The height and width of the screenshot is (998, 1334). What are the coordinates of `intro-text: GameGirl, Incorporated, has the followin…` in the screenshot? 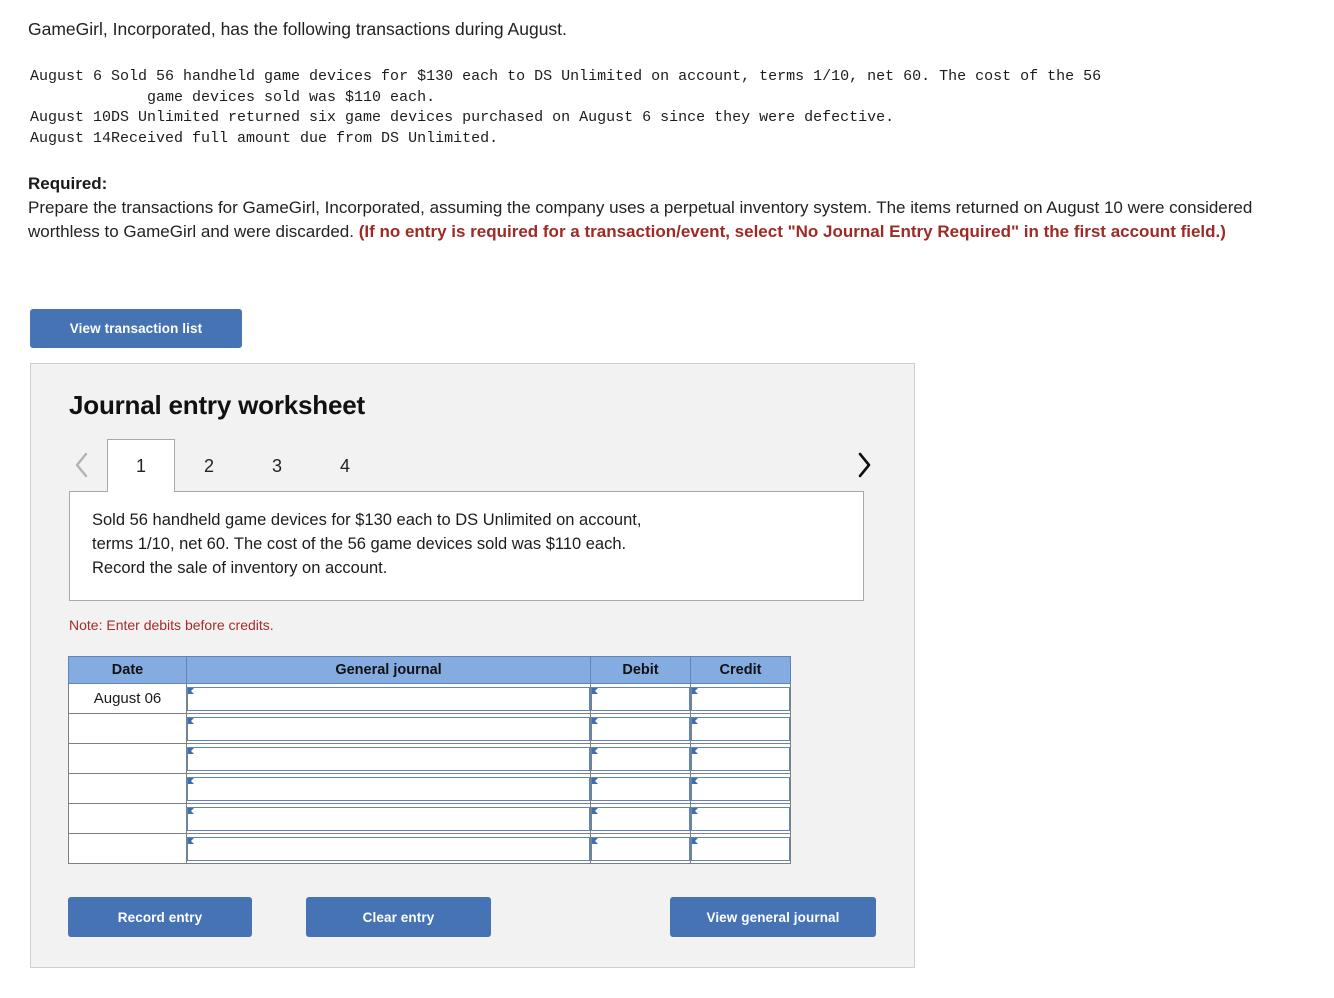 It's located at (297, 29).